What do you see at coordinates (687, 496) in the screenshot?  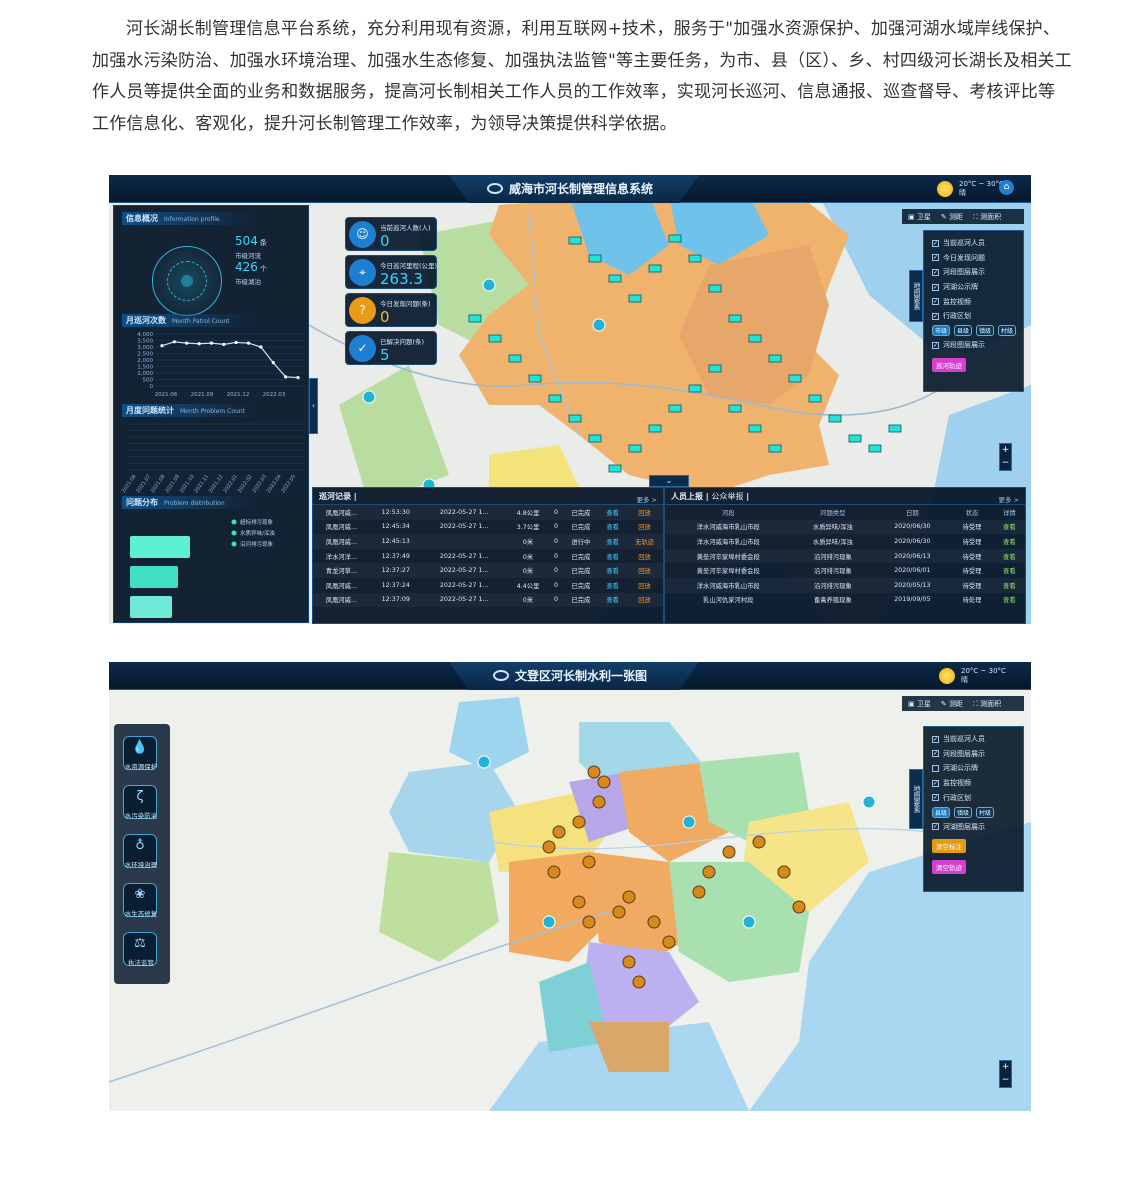 I see `tab-staff-reports: 人员上报` at bounding box center [687, 496].